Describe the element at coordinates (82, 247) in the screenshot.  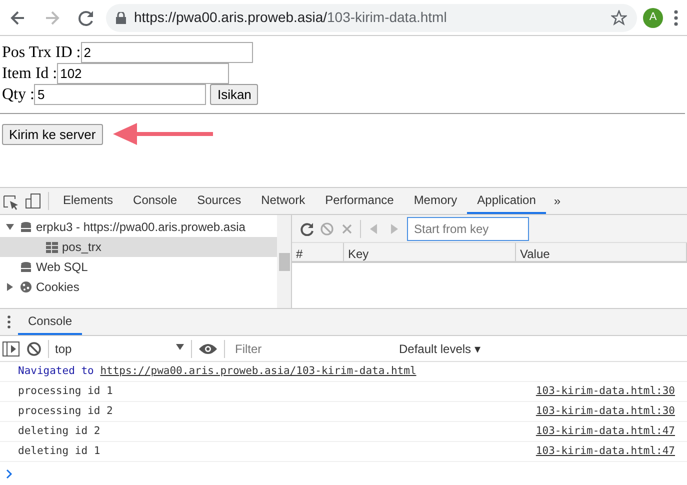
I see `tree-item-label: pos_trx` at that location.